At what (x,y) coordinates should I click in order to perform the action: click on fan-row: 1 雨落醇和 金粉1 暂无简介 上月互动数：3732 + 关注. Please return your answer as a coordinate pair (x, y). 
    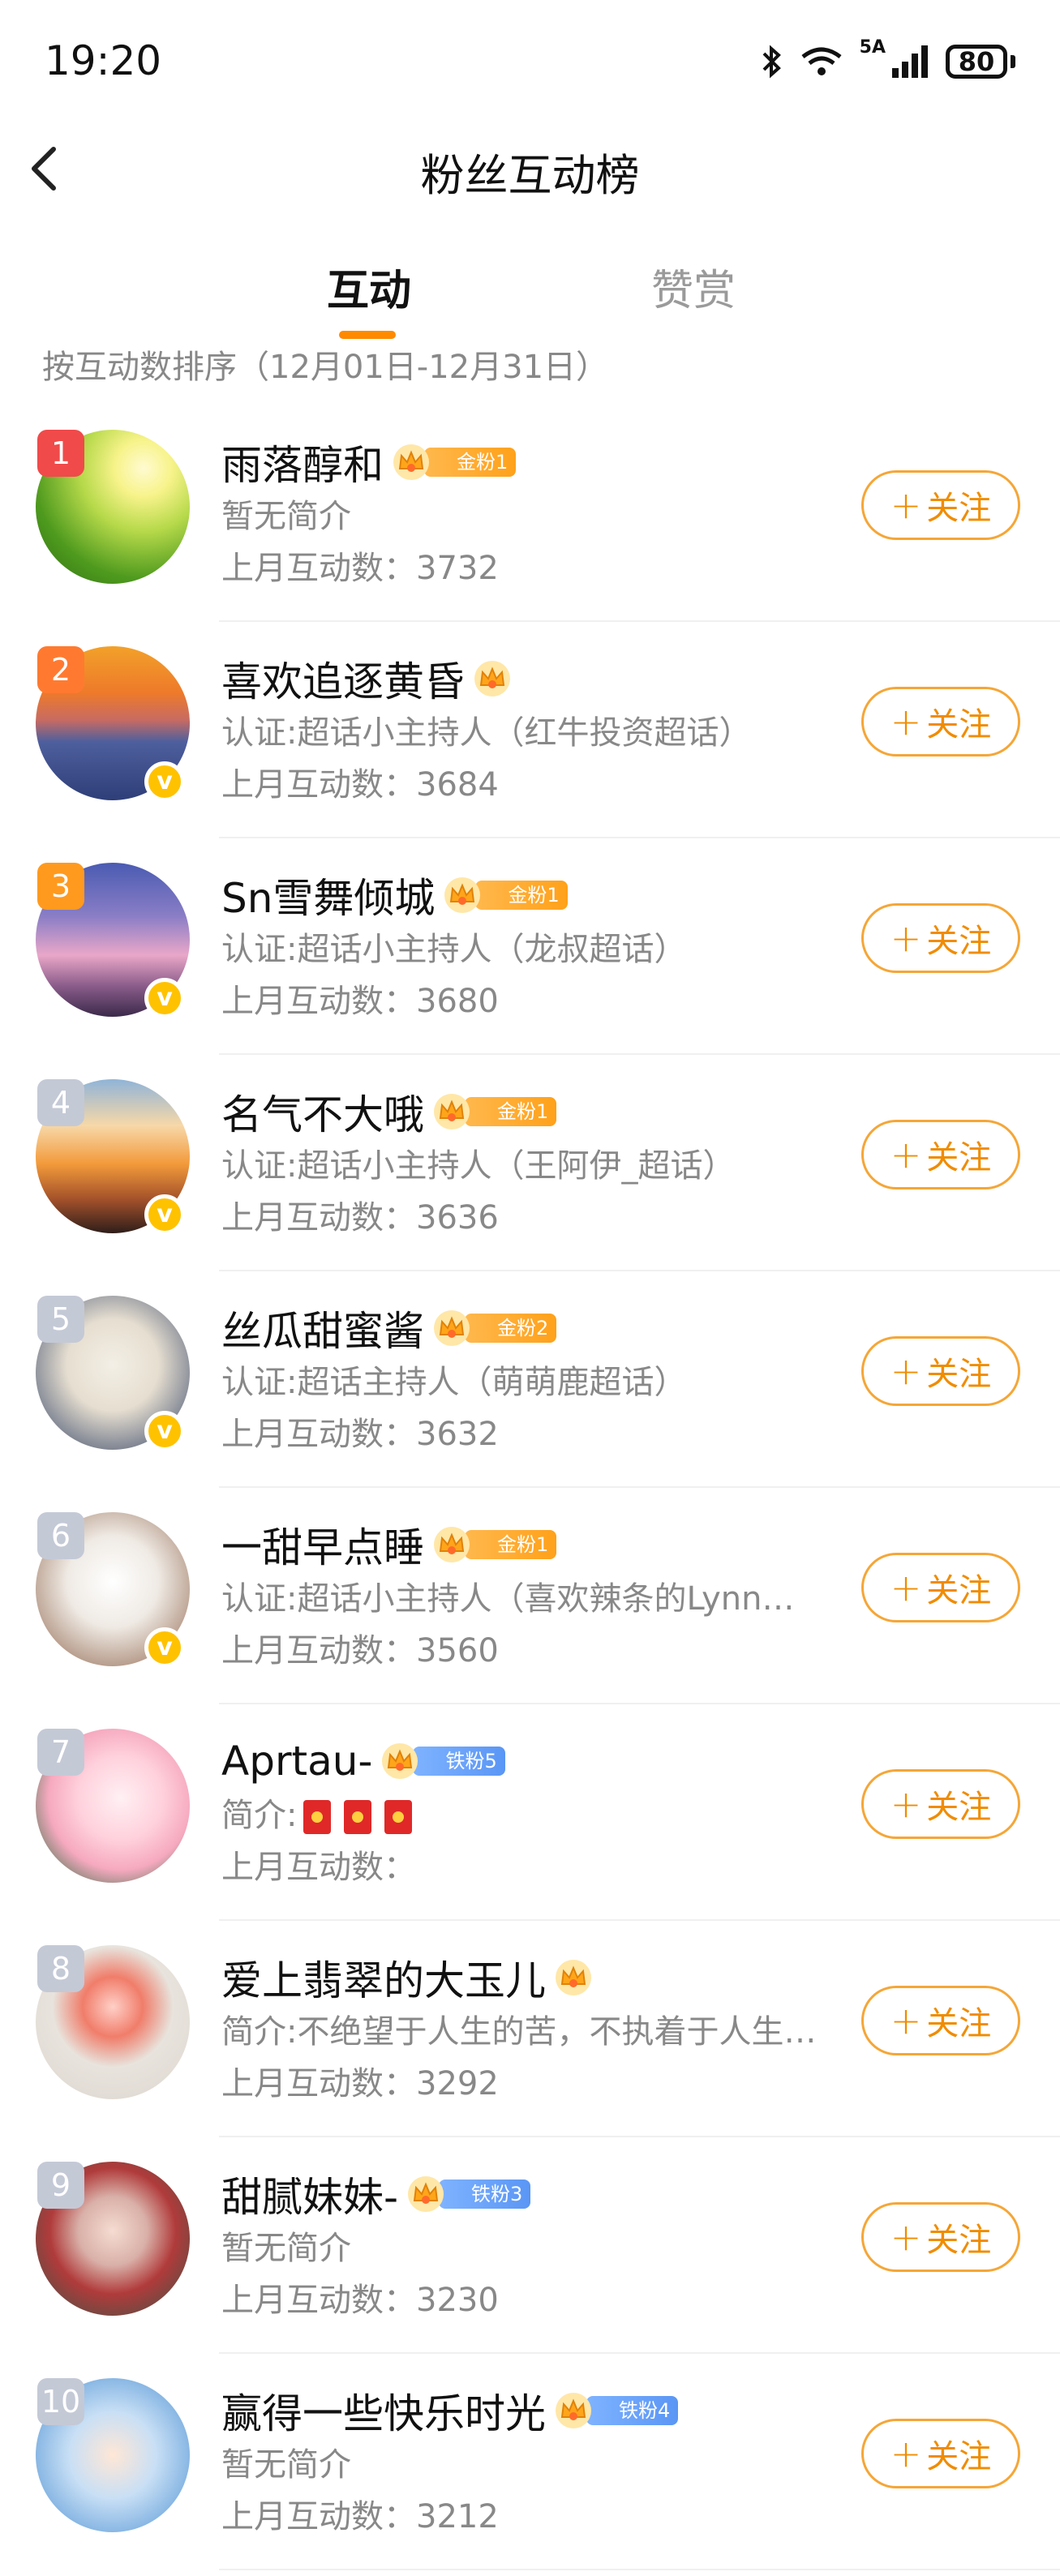
    Looking at the image, I should click on (530, 513).